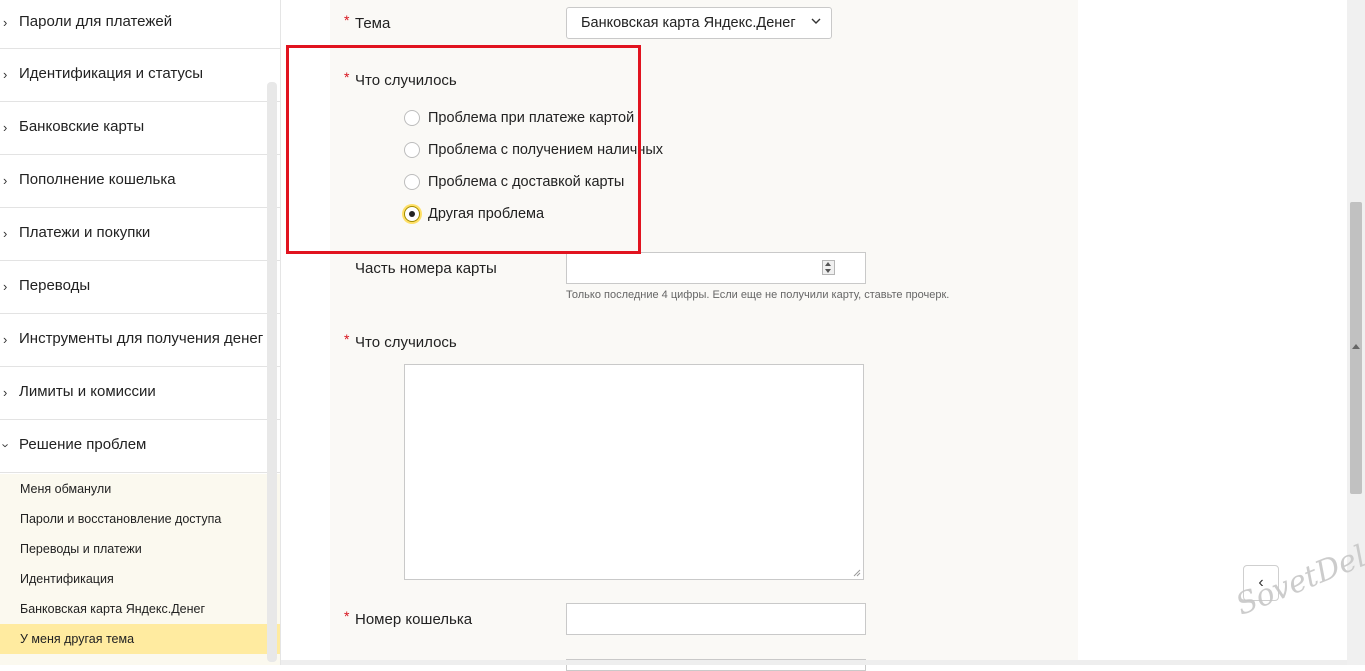  I want to click on radio-label: Проблема с доставкой карты, so click(526, 182).